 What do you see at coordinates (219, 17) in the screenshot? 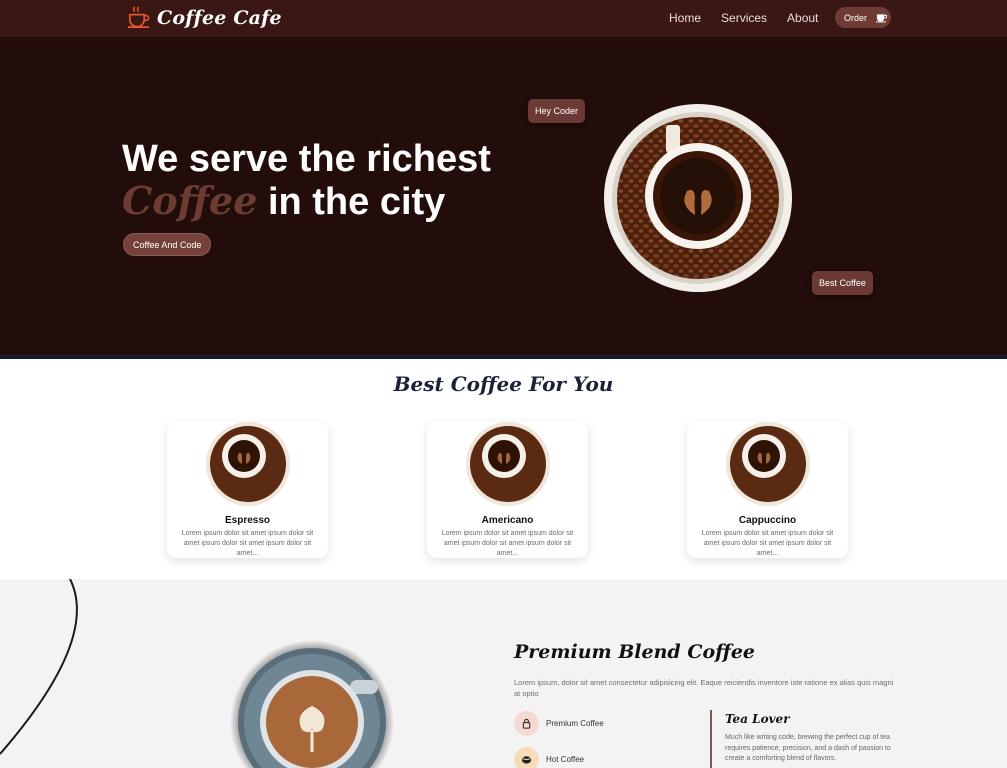
I see `brand-name: Coffee Cafe` at bounding box center [219, 17].